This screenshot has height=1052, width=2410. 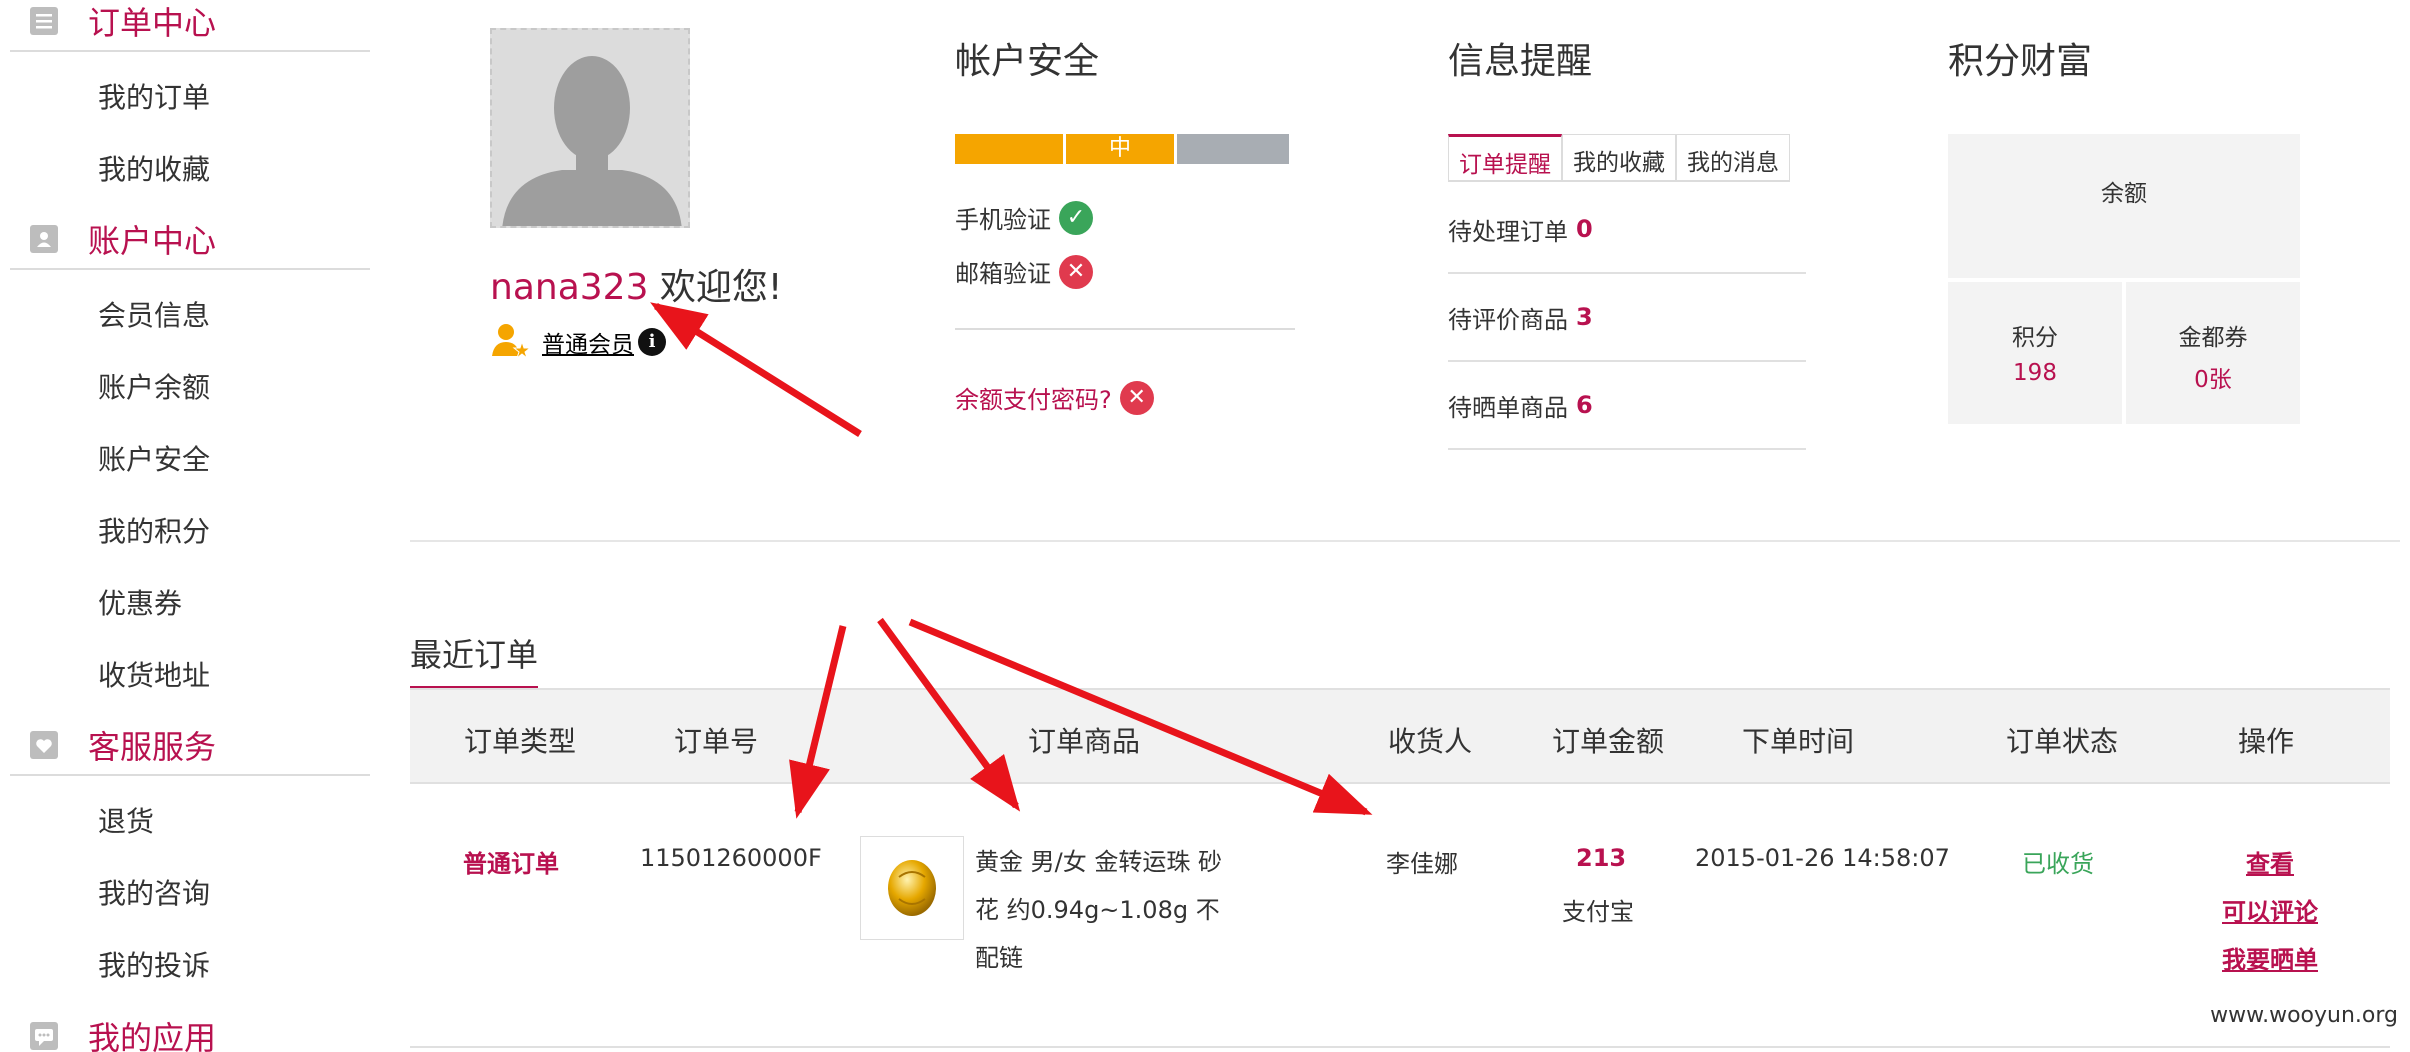 I want to click on user-card-icon, so click(x=44, y=239).